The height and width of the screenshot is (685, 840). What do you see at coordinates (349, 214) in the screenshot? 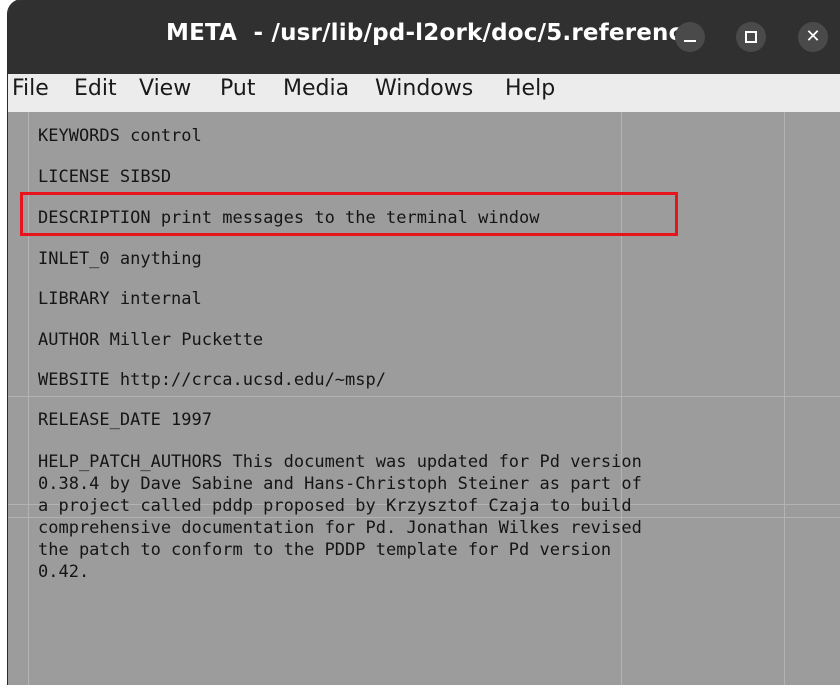
I see `highlight-box` at bounding box center [349, 214].